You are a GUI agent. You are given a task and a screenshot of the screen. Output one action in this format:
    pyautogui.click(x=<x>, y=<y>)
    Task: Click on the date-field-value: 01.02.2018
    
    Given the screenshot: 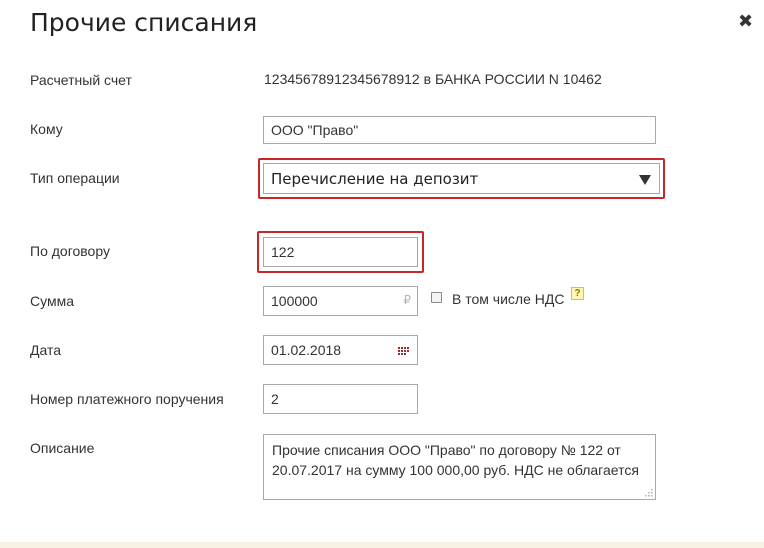 What is the action you would take?
    pyautogui.click(x=306, y=350)
    